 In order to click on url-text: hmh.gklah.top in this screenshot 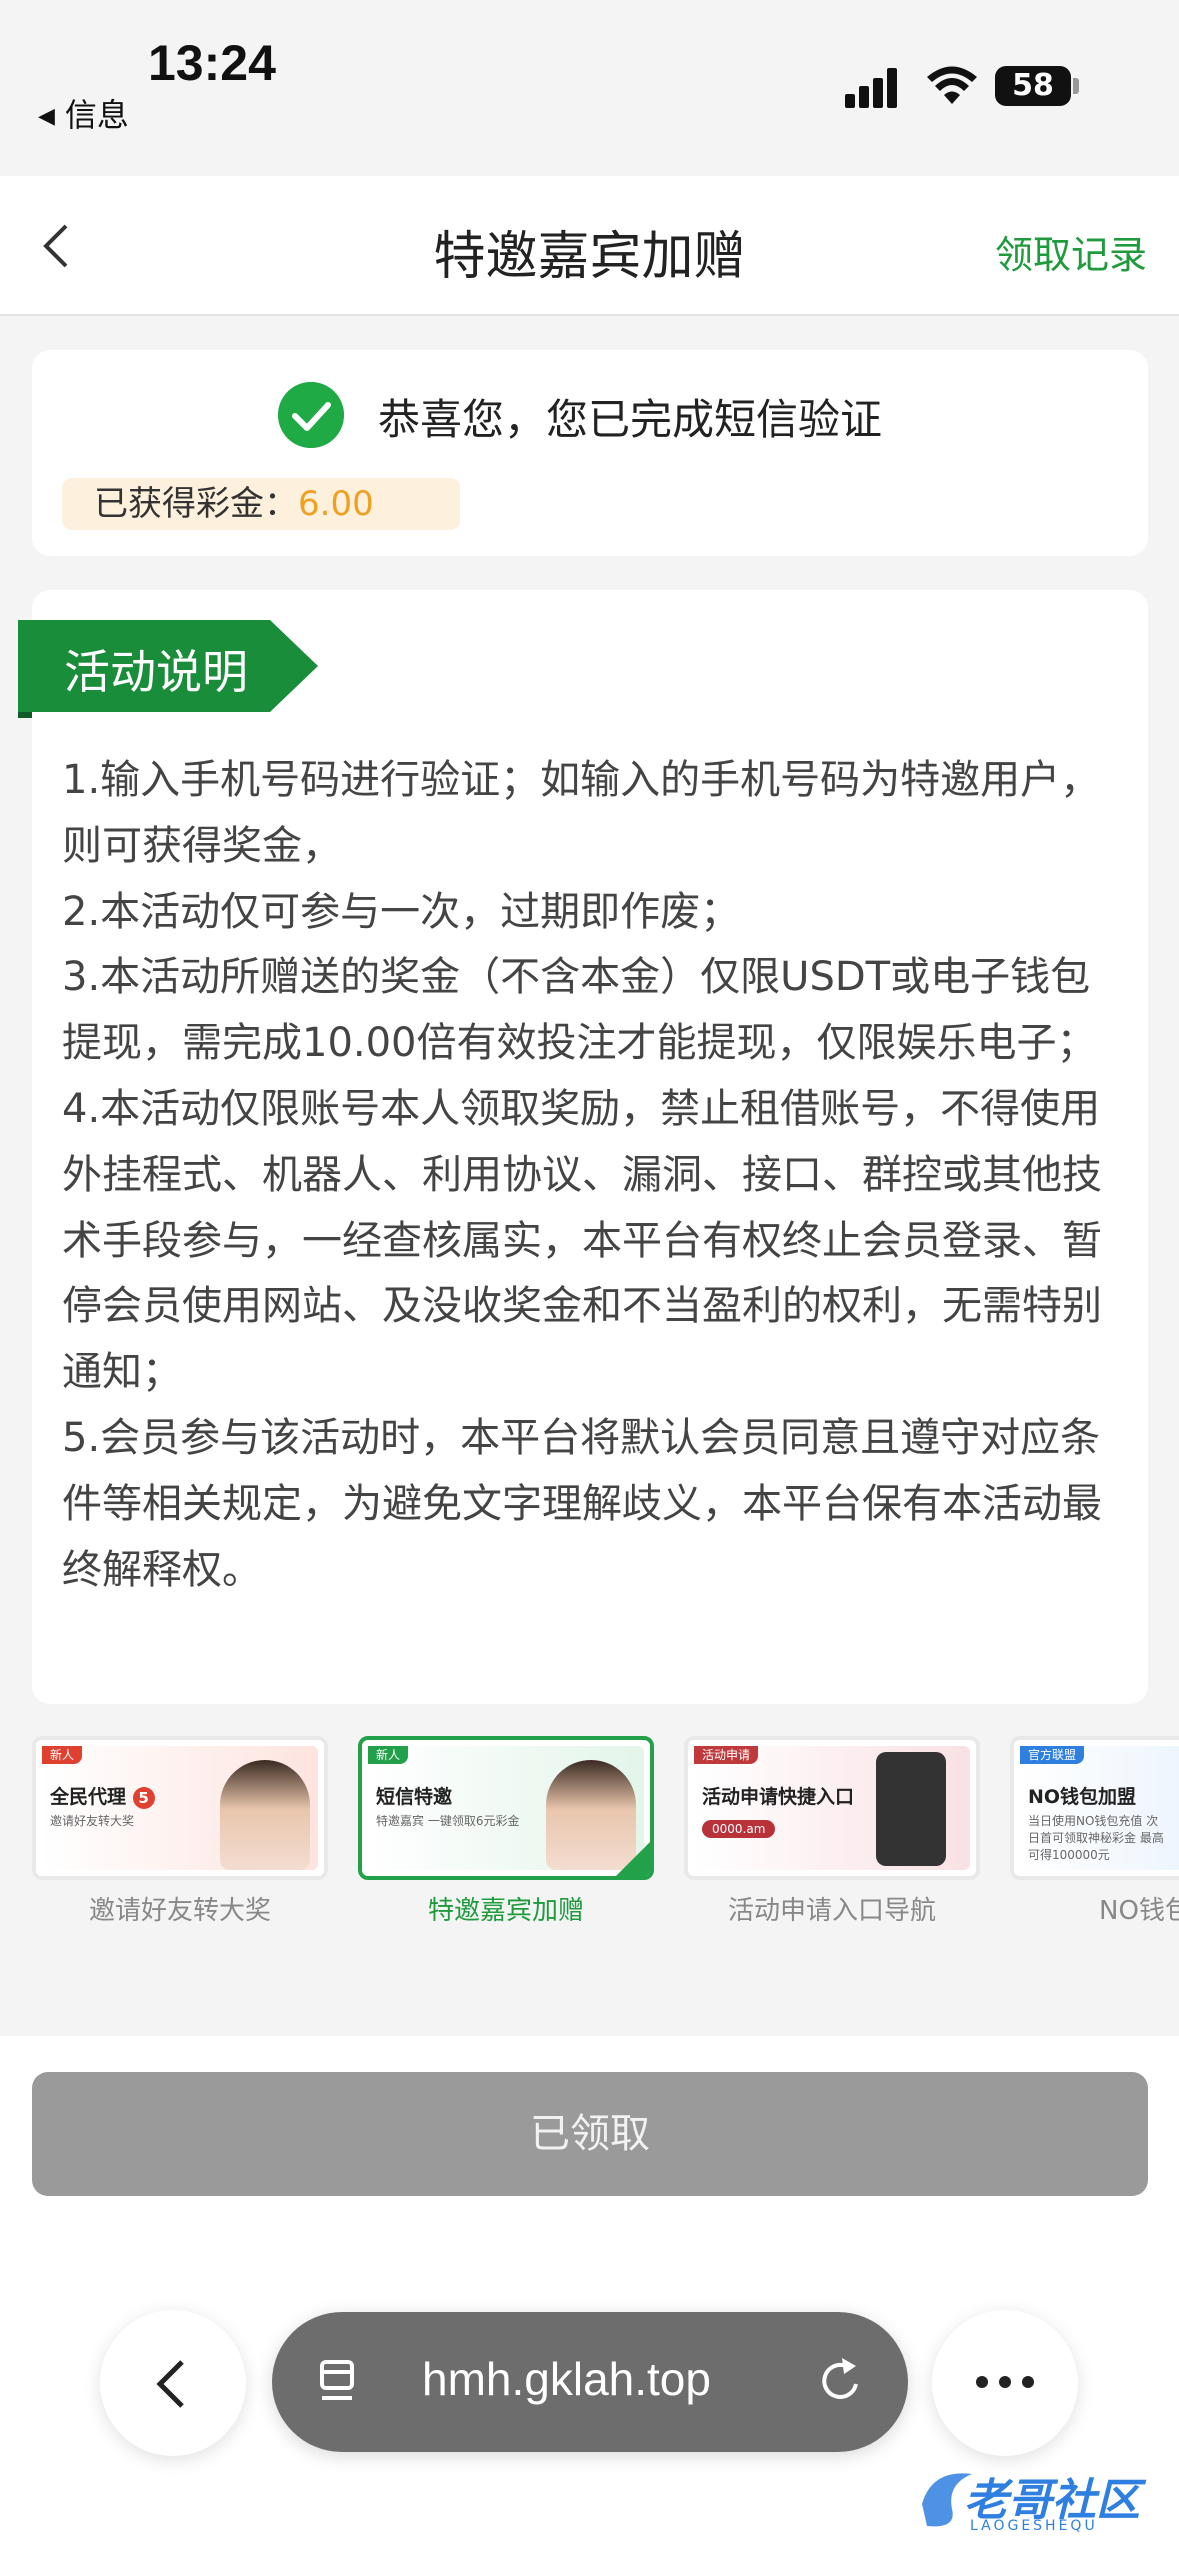, I will do `click(566, 2379)`.